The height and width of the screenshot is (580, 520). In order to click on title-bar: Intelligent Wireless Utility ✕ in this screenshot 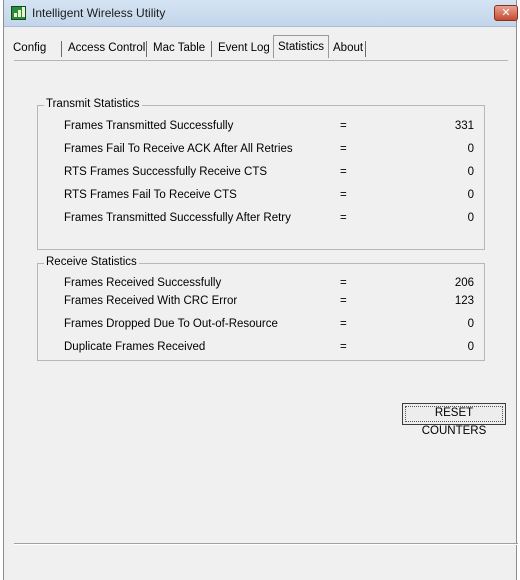, I will do `click(261, 13)`.